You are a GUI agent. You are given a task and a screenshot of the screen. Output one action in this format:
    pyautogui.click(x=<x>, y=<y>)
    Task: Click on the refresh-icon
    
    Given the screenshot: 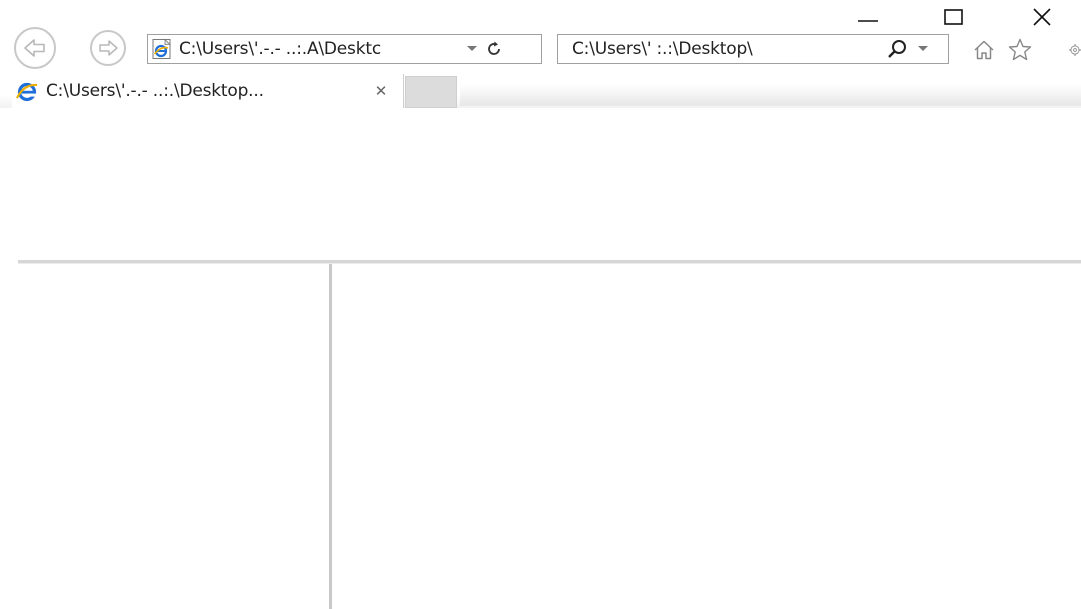 What is the action you would take?
    pyautogui.click(x=494, y=48)
    